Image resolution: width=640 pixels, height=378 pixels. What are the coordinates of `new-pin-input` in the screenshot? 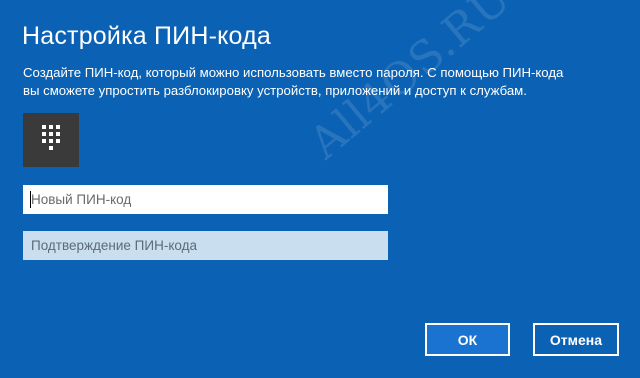 It's located at (205, 199).